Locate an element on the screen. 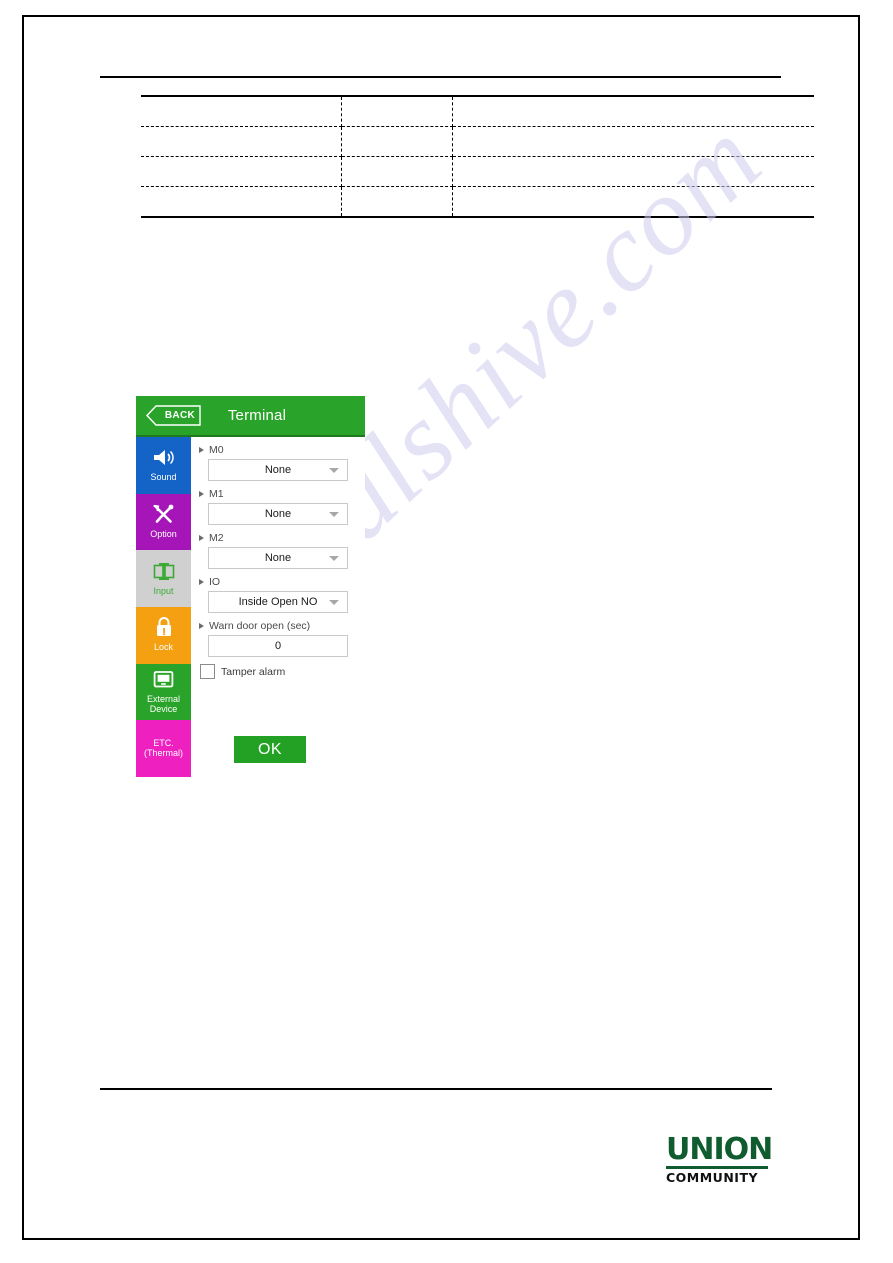 The width and height of the screenshot is (893, 1263). terminal-title: Terminal is located at coordinates (257, 415).